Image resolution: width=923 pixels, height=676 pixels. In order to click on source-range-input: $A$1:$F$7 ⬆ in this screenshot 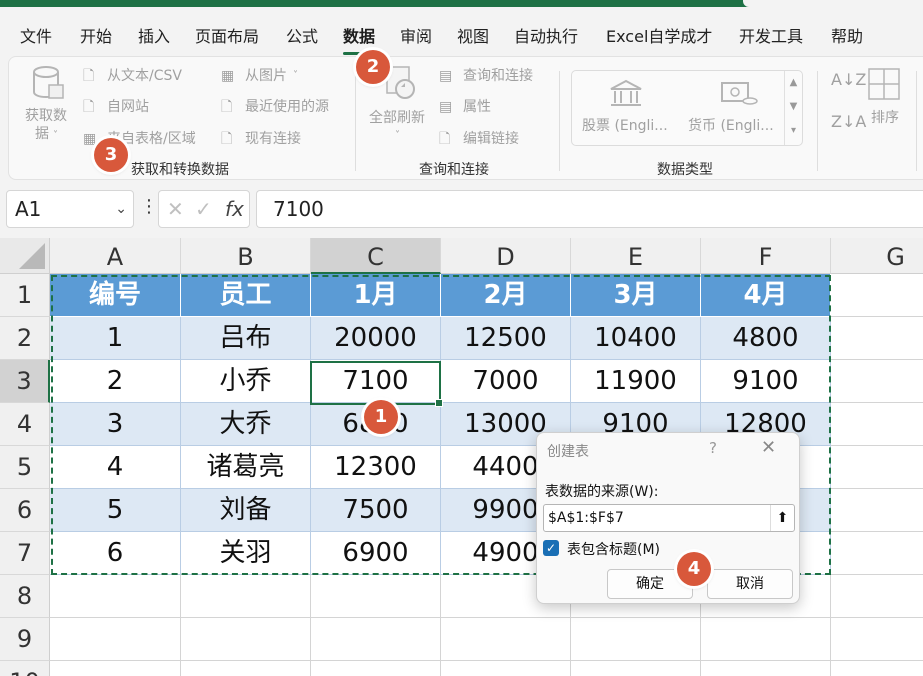, I will do `click(669, 518)`.